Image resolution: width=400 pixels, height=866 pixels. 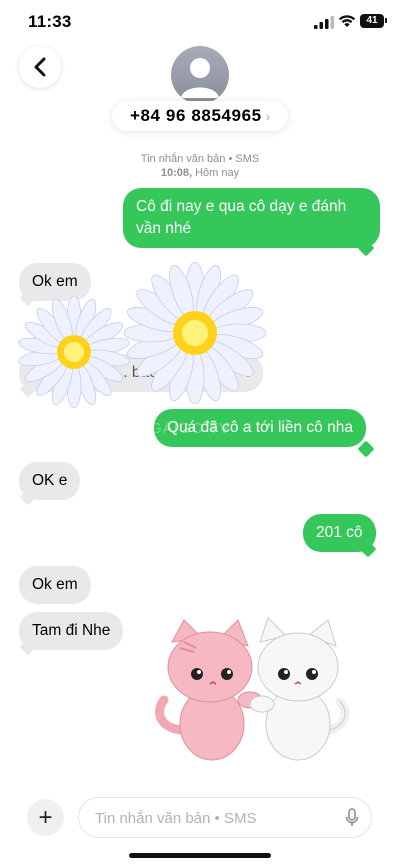 I want to click on chevron-right-icon: ›, so click(x=268, y=116).